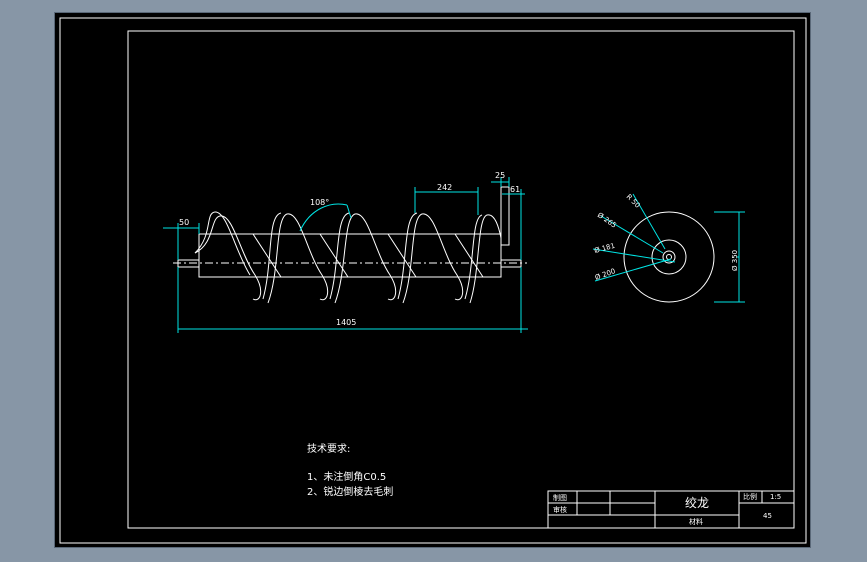 The width and height of the screenshot is (867, 562). What do you see at coordinates (750, 496) in the screenshot?
I see `scale-label: 比例` at bounding box center [750, 496].